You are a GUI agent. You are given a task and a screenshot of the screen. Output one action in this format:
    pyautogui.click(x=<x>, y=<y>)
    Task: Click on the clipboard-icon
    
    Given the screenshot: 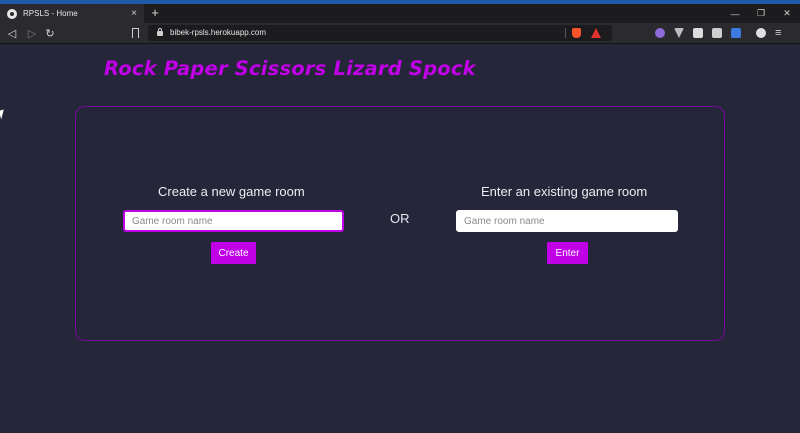 What is the action you would take?
    pyautogui.click(x=717, y=33)
    